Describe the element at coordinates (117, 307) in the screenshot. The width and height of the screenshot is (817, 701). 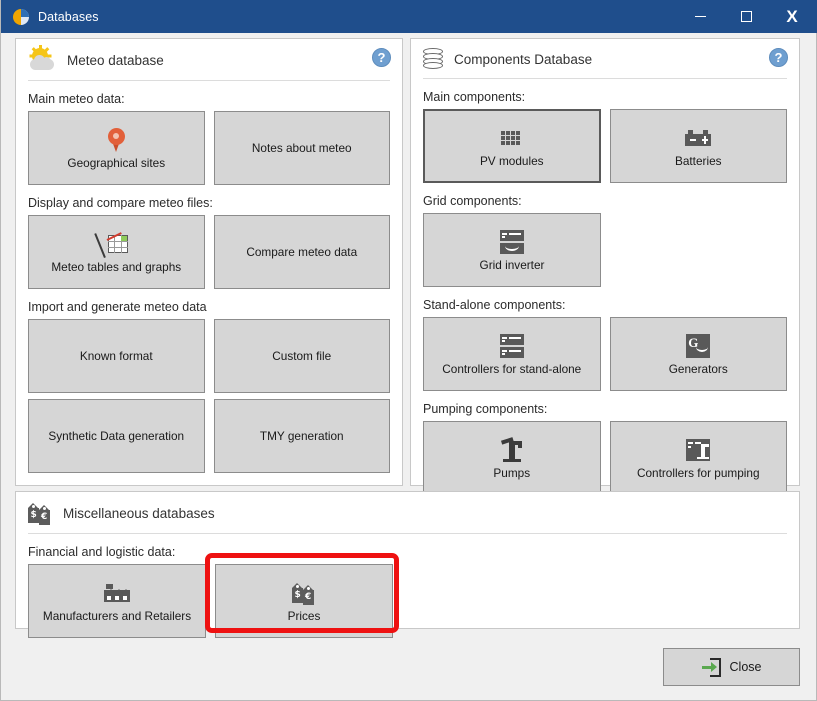
I see `group-label-import-generate: Import and generate meteo data` at that location.